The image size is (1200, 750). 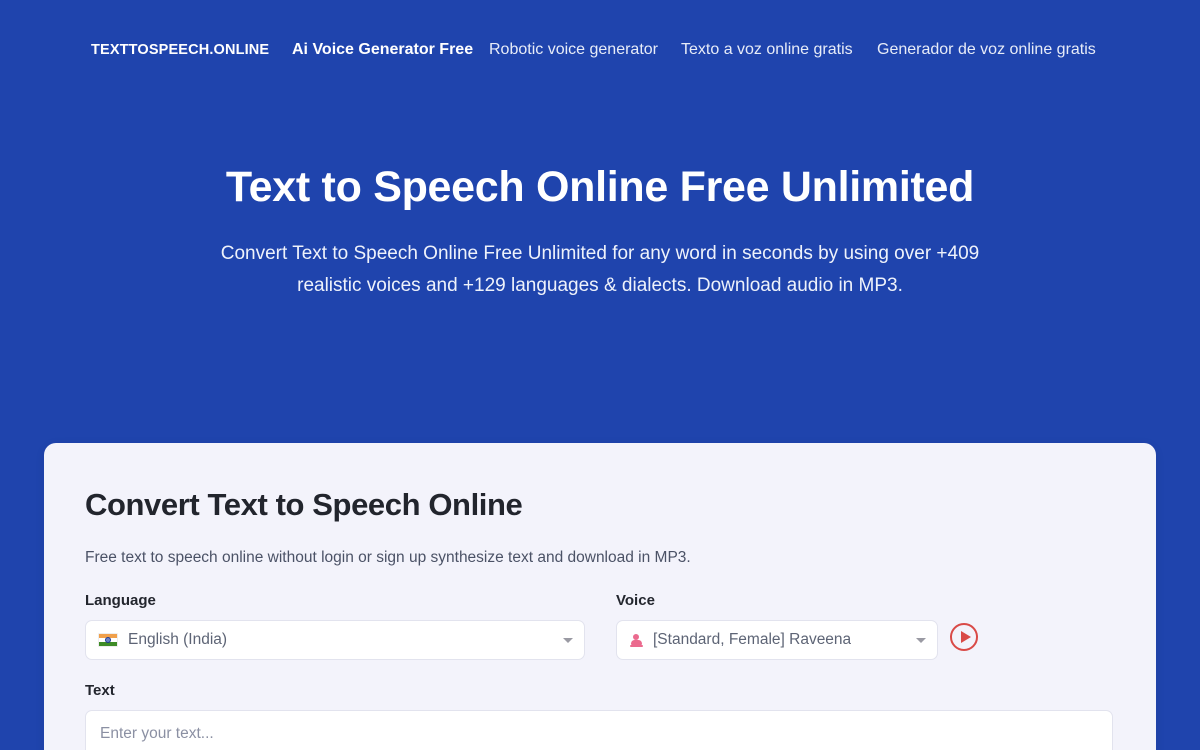 I want to click on text-label: Text, so click(x=100, y=690).